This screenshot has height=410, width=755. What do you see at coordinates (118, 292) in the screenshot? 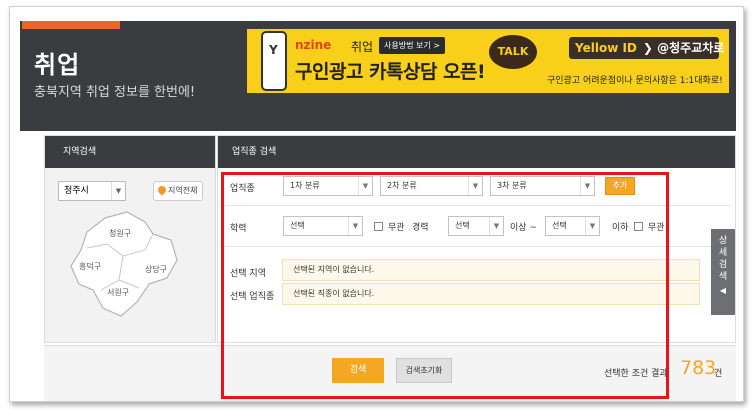
I see `map-label-seowon: 서원구` at bounding box center [118, 292].